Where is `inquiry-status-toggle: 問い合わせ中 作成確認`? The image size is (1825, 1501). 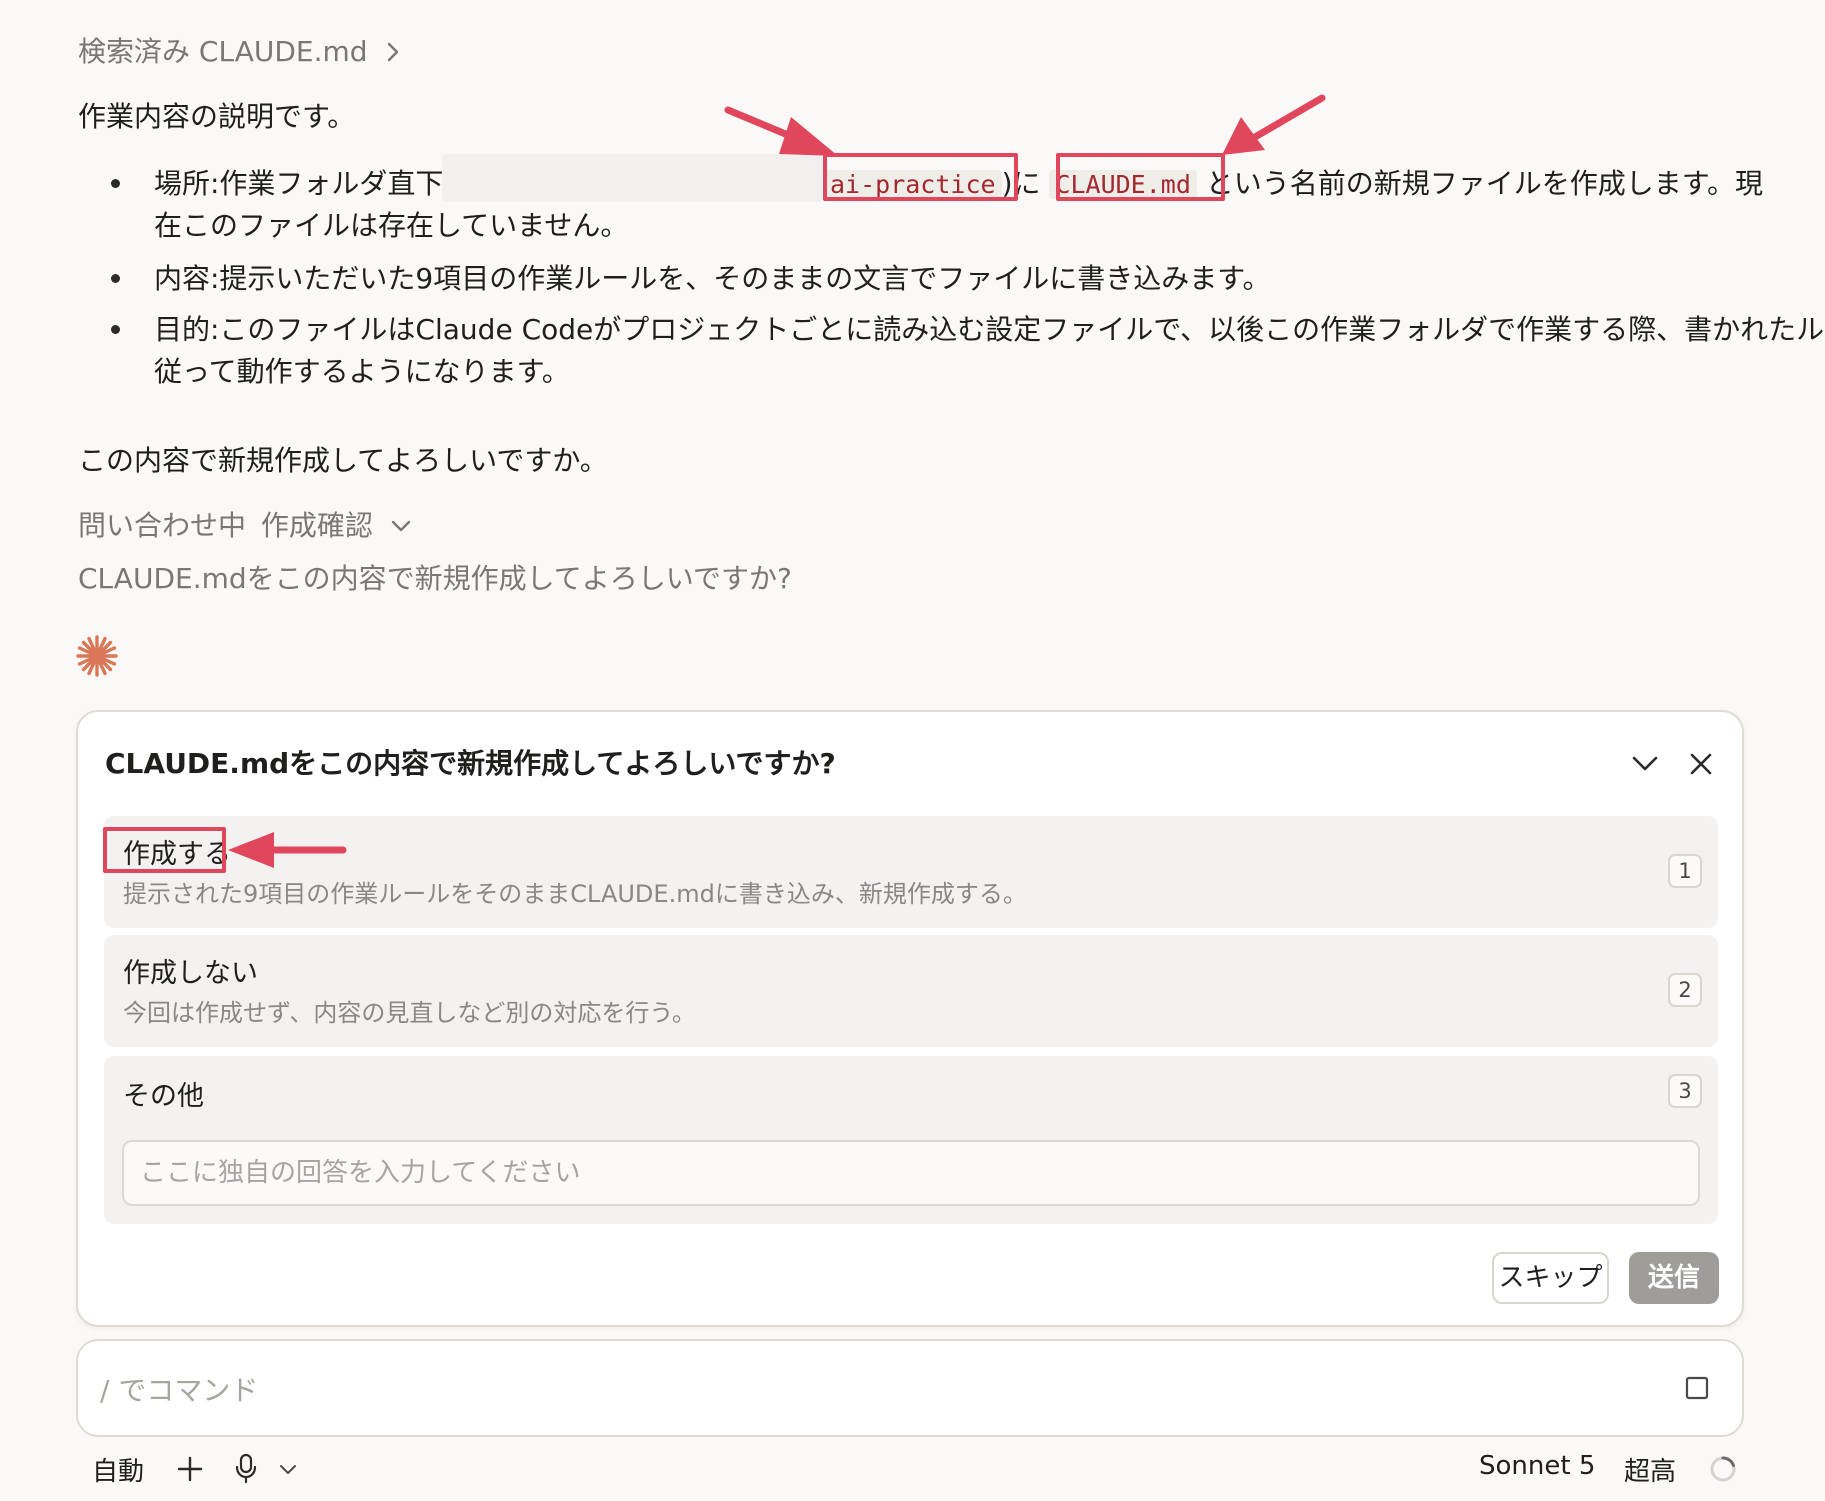
inquiry-status-toggle: 問い合わせ中 作成確認 is located at coordinates (245, 526).